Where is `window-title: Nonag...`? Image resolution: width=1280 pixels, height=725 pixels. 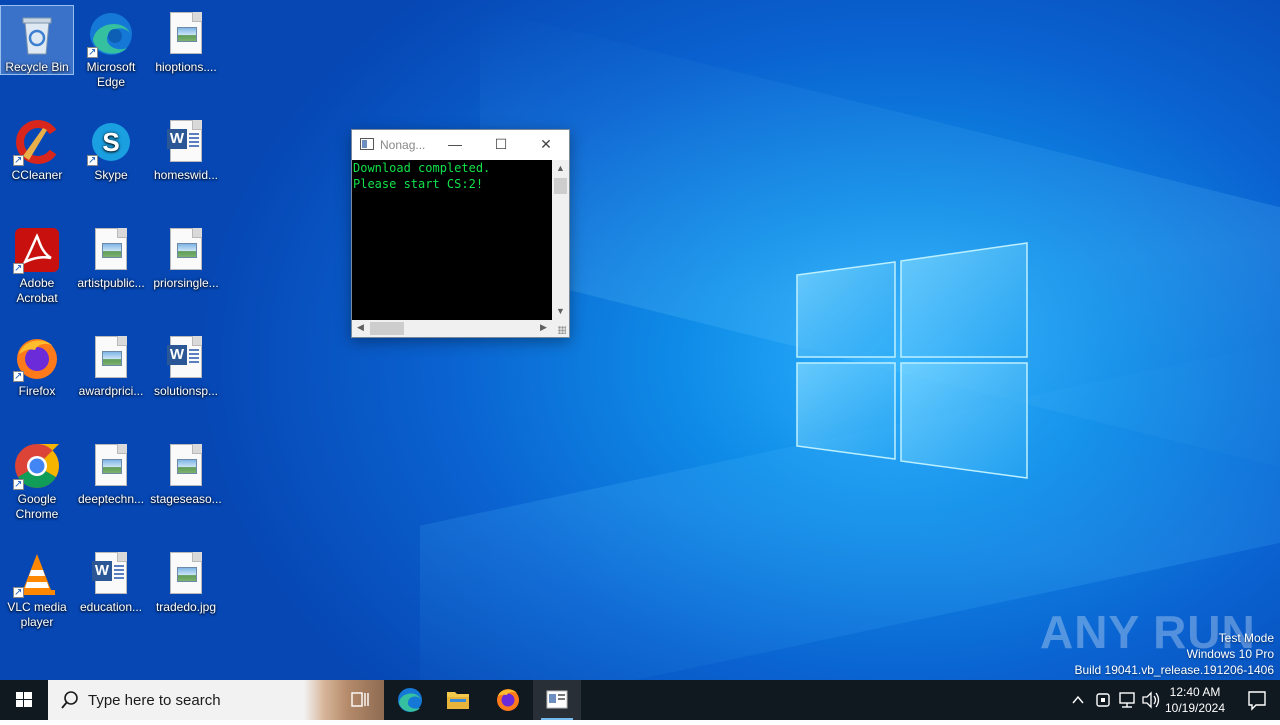 window-title: Nonag... is located at coordinates (403, 145).